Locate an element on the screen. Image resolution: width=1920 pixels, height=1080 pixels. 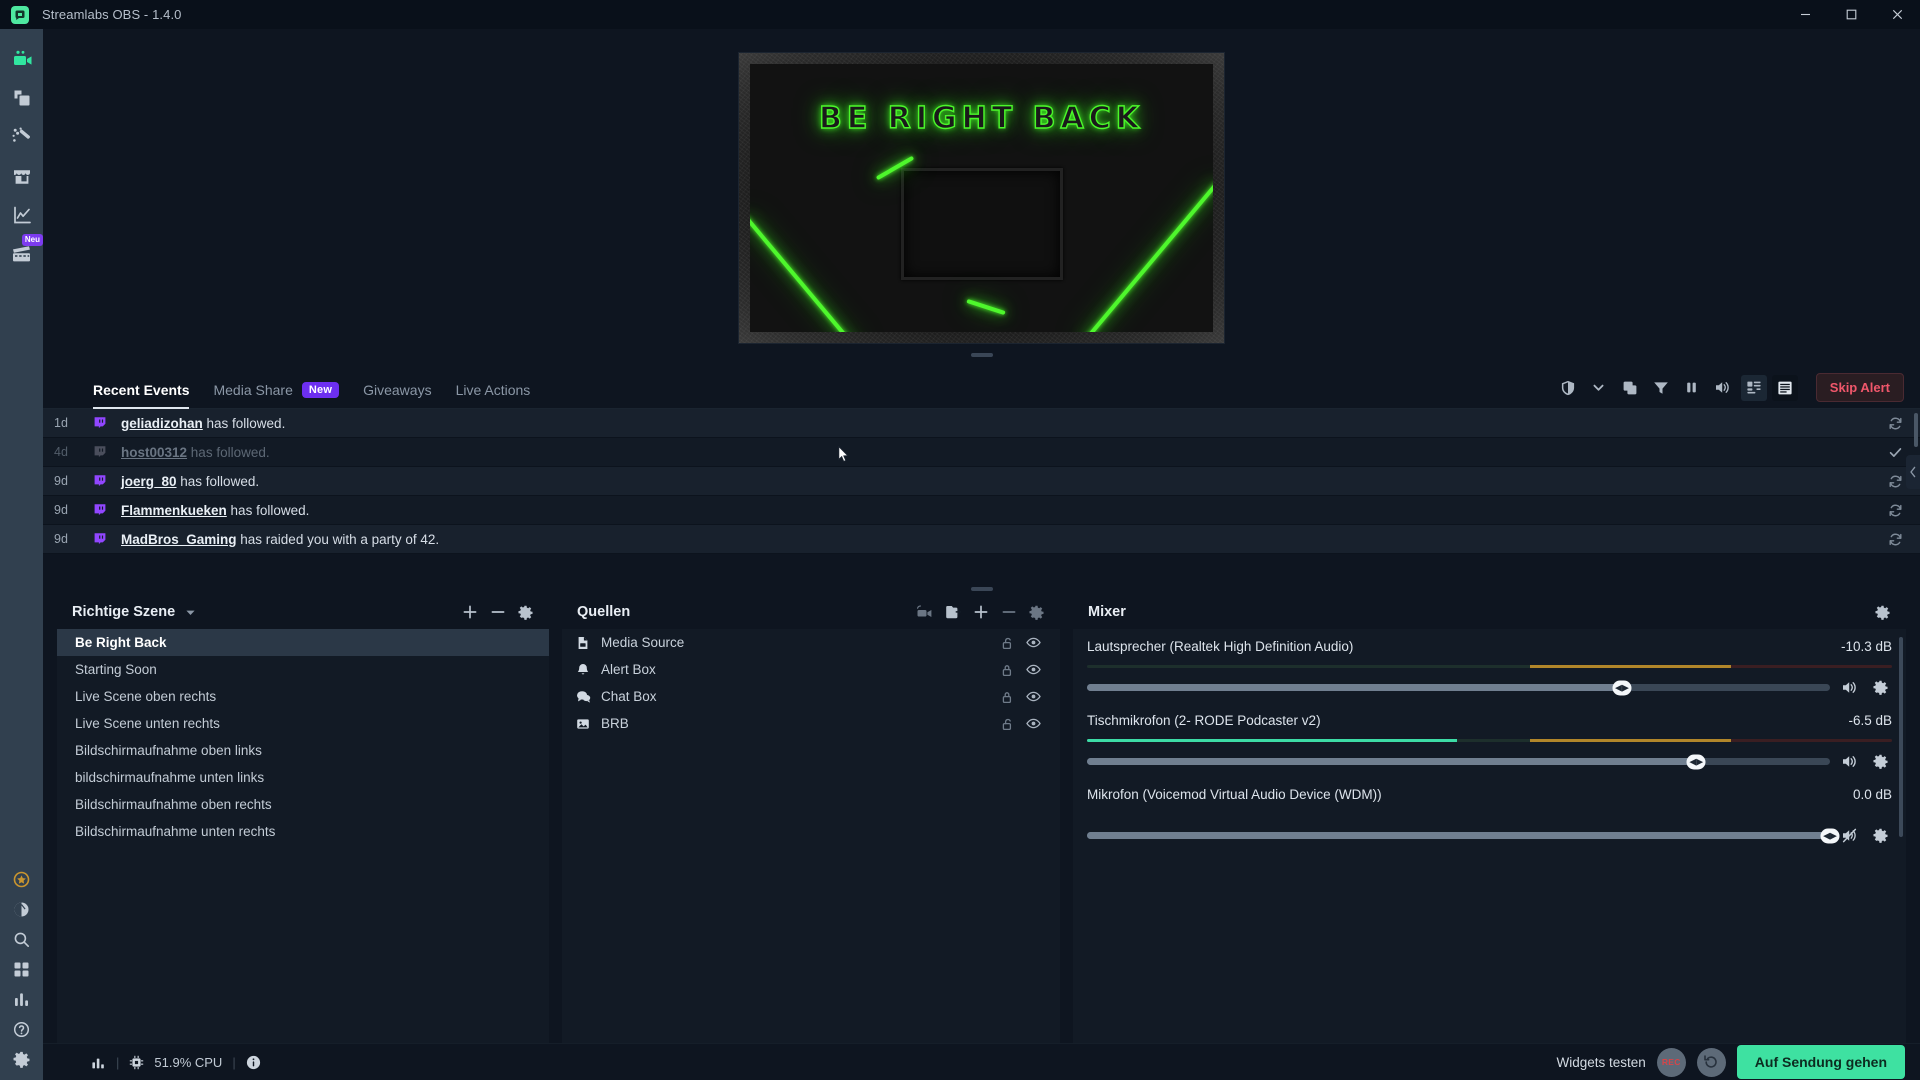
bar-chart-icon is located at coordinates (98, 1062).